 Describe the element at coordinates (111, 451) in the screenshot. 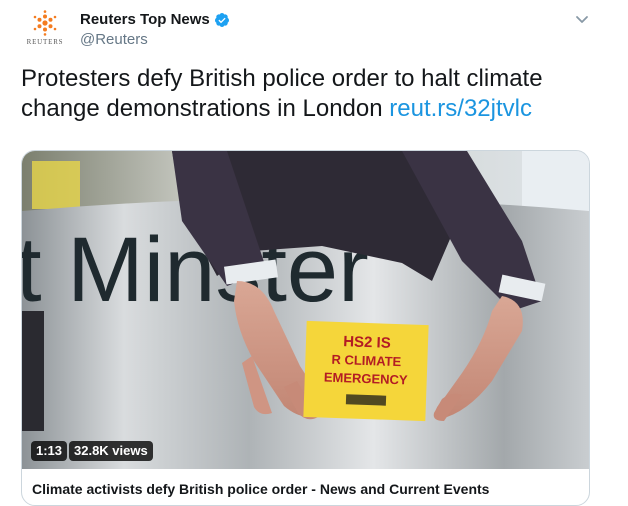

I see `video-views-badge: 32.8K views` at that location.